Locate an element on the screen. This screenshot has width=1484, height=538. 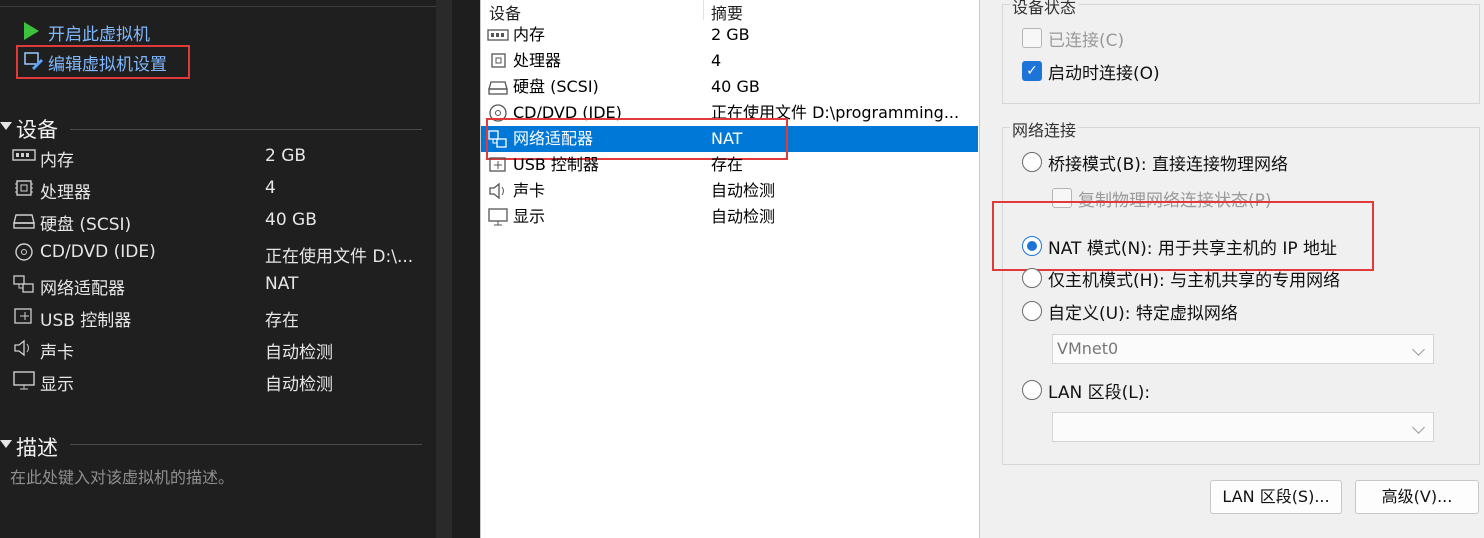
custom-label: 自定义(U): 特定虚拟网络 is located at coordinates (1143, 314).